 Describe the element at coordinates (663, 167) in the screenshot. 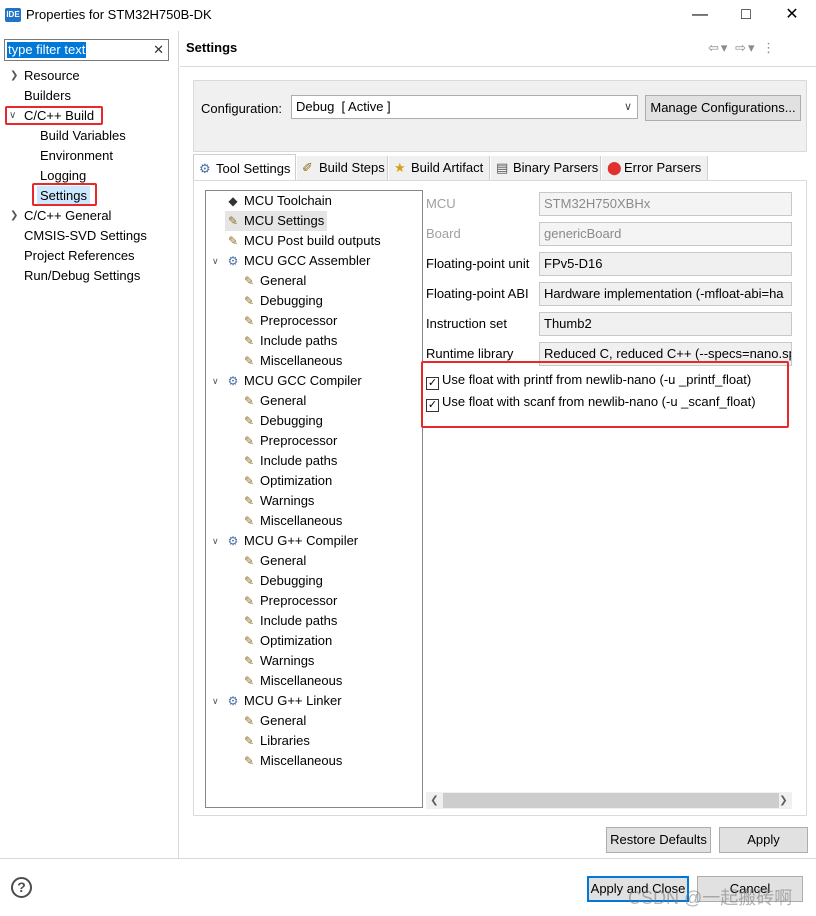

I see `tab-label: Error Parsers` at that location.